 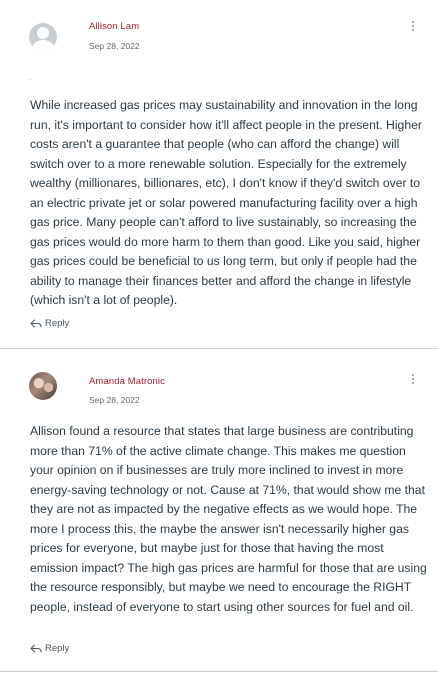 I want to click on author-name: Allison Lam, so click(x=114, y=26).